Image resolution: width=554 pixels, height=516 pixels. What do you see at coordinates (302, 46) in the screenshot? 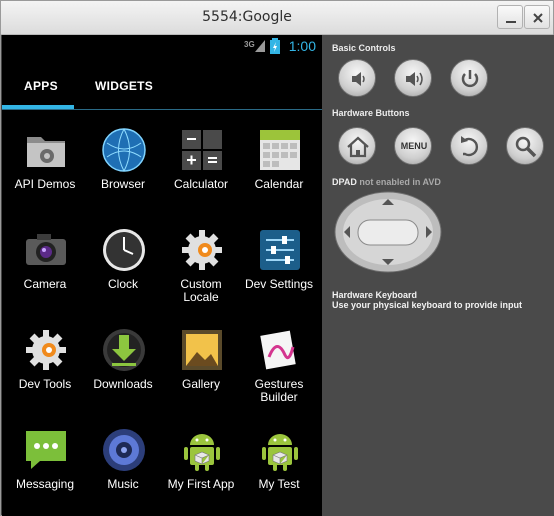
I see `status-clock: 1:00` at bounding box center [302, 46].